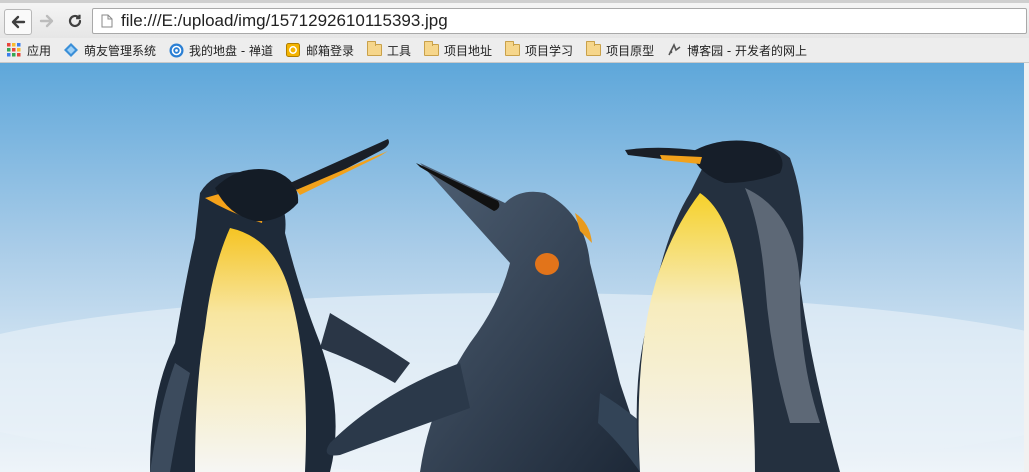 Image resolution: width=1029 pixels, height=472 pixels. I want to click on scrollbar-track, so click(1026, 267).